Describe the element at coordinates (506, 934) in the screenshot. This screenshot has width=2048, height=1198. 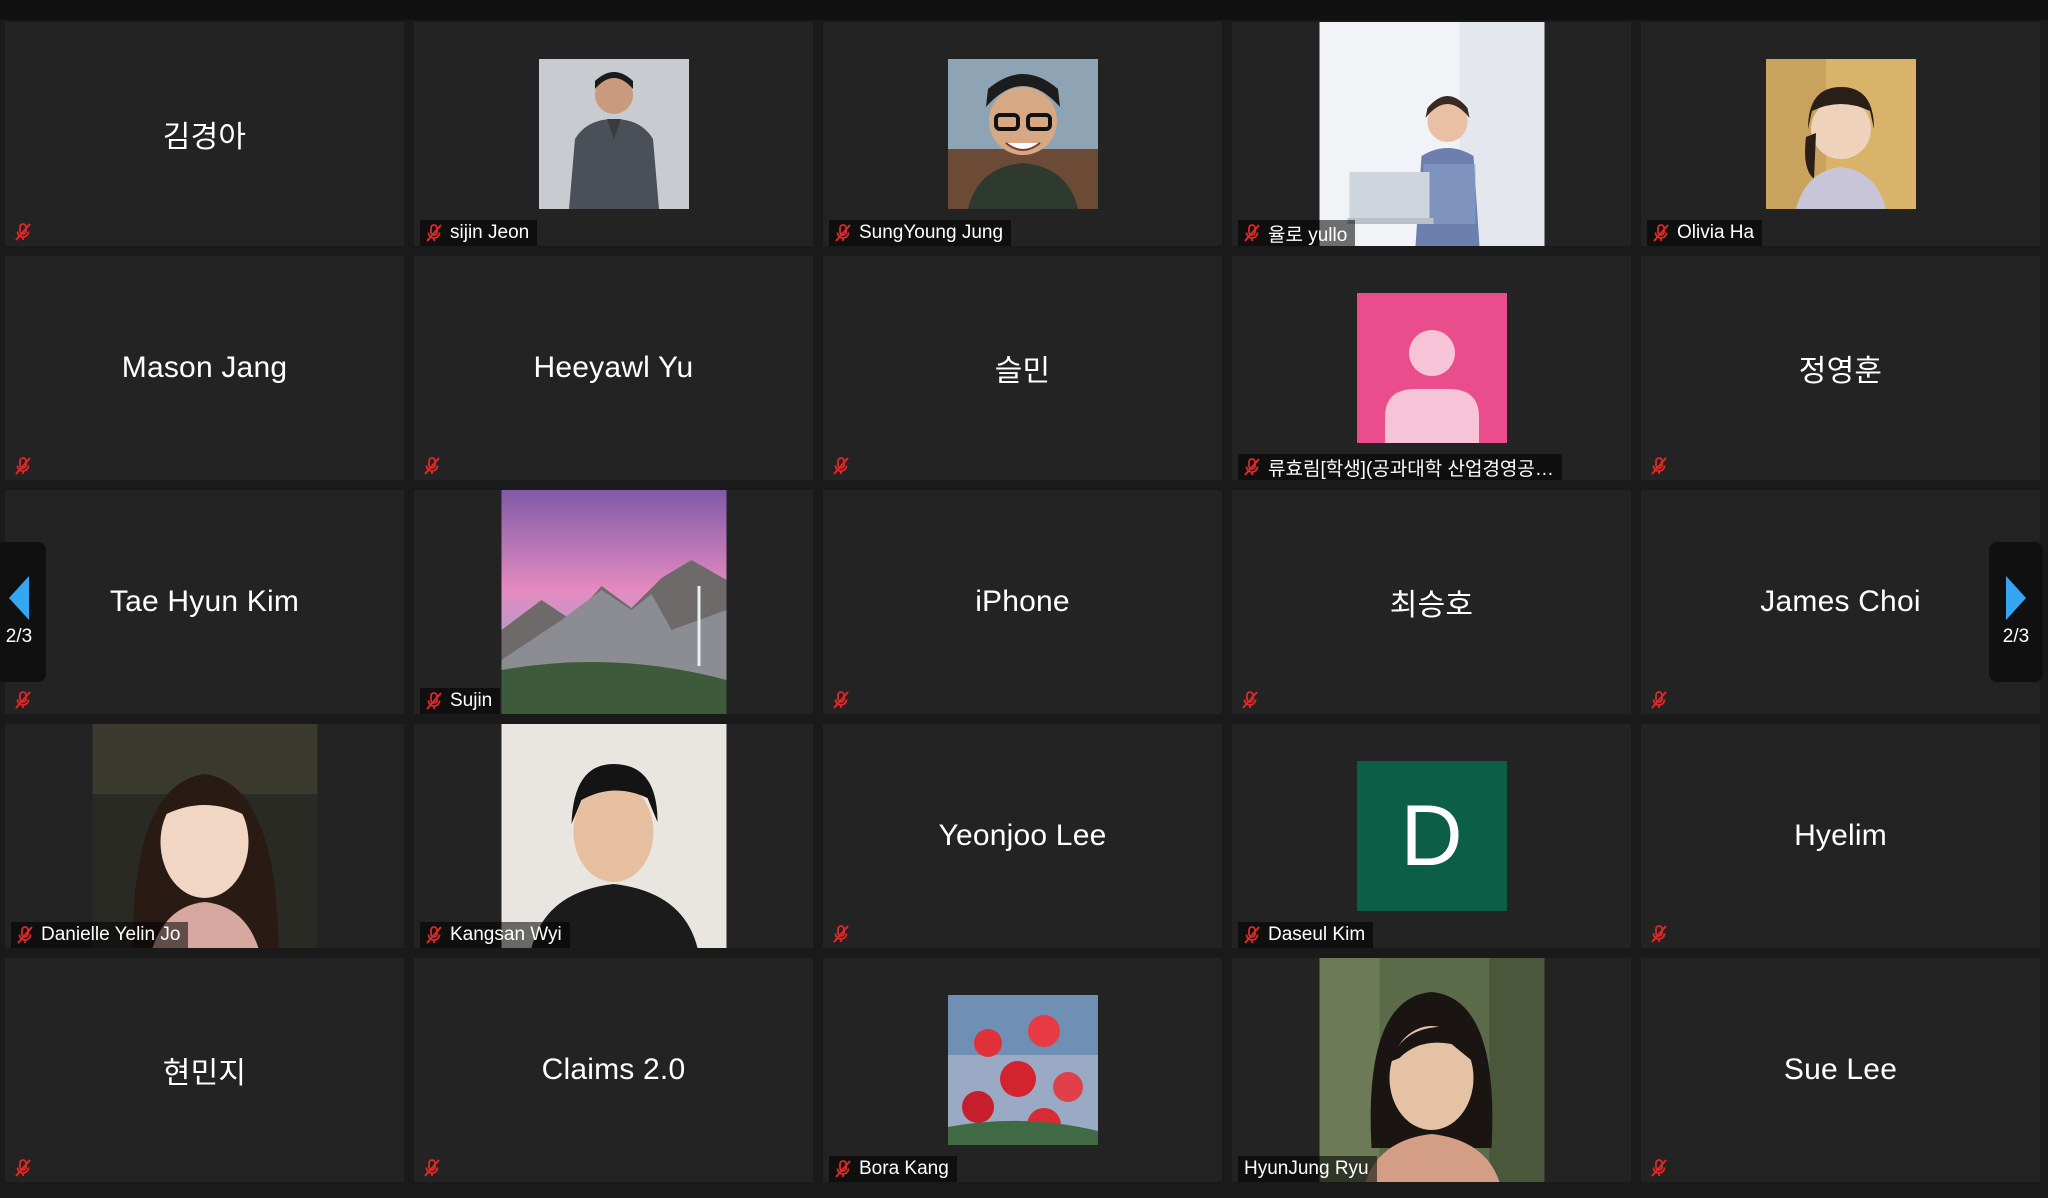
I see `participant-name: Kangsan Wyi` at that location.